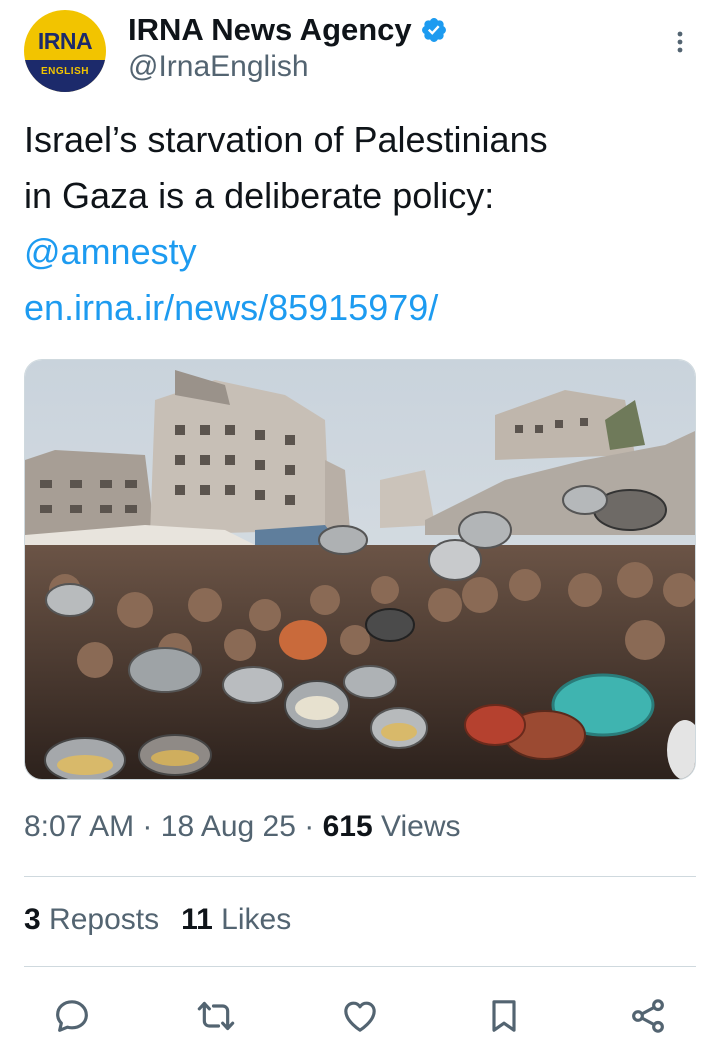 Image resolution: width=720 pixels, height=1062 pixels. What do you see at coordinates (228, 826) in the screenshot?
I see `tweet-date: 18 Aug 25` at bounding box center [228, 826].